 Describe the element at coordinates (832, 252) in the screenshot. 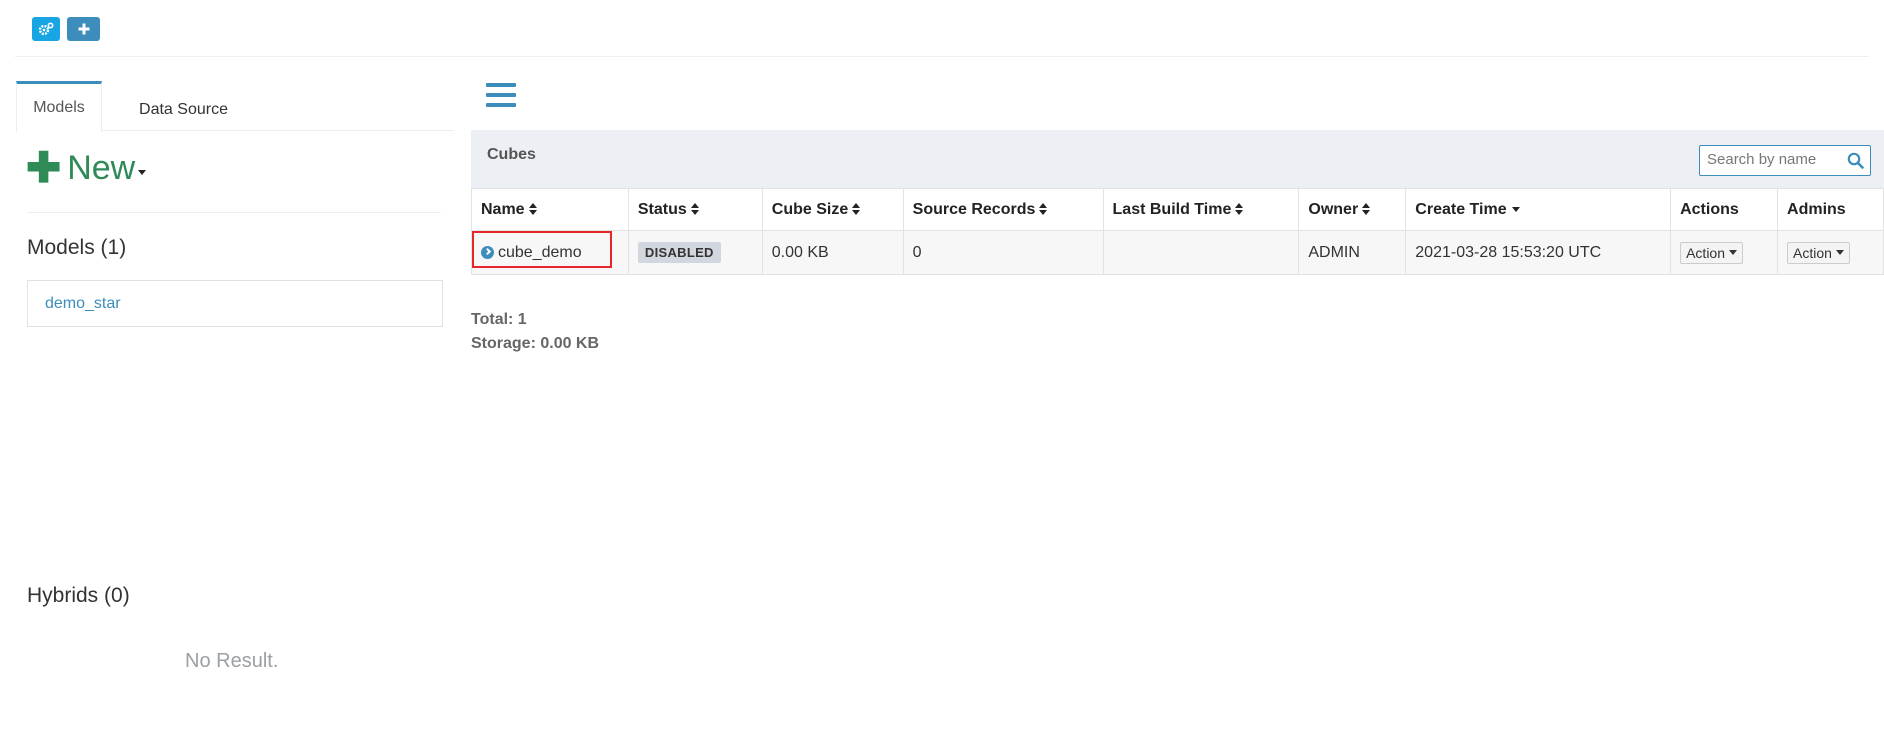

I see `cube-size-cell: 0.00 KB` at that location.